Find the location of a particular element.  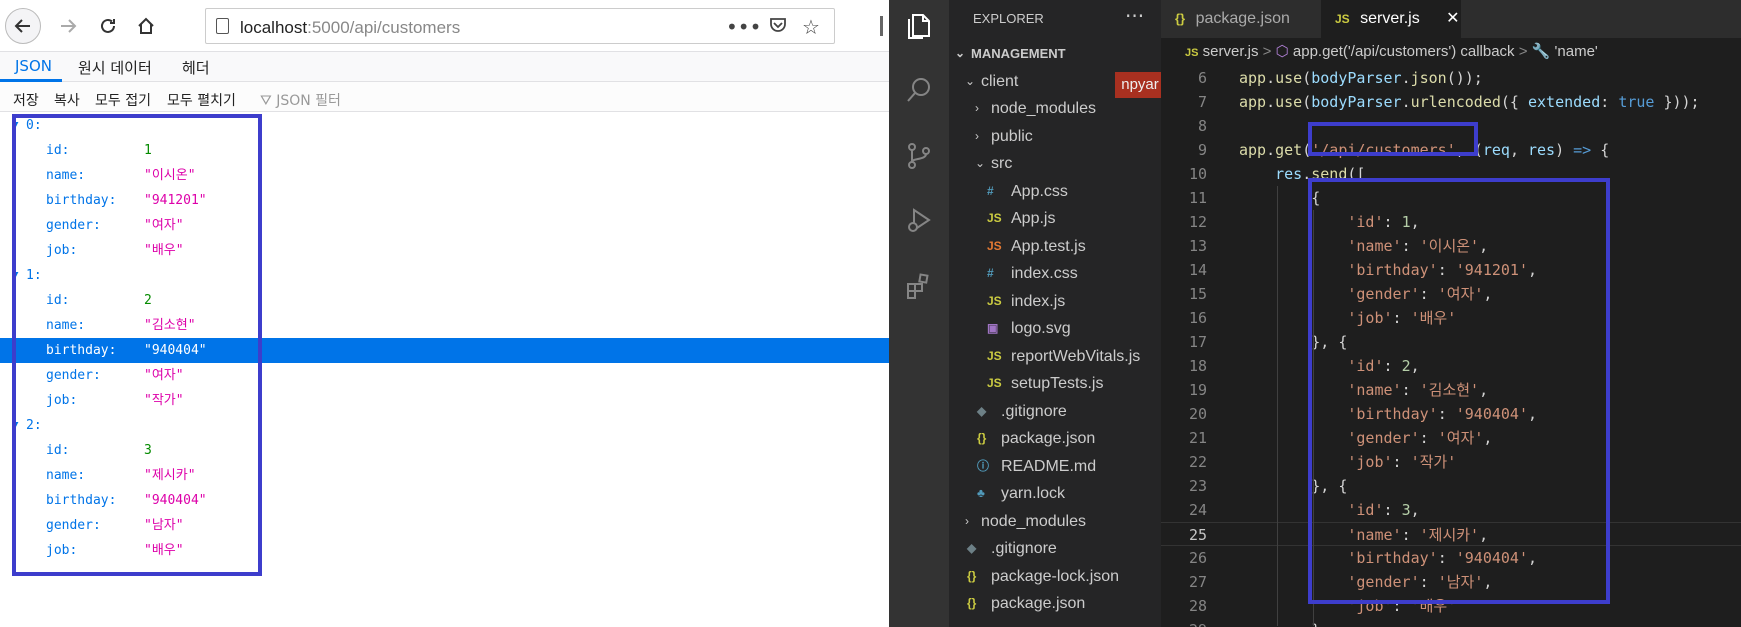

tree-item: JS reportWebVitals.js is located at coordinates (1055, 357).